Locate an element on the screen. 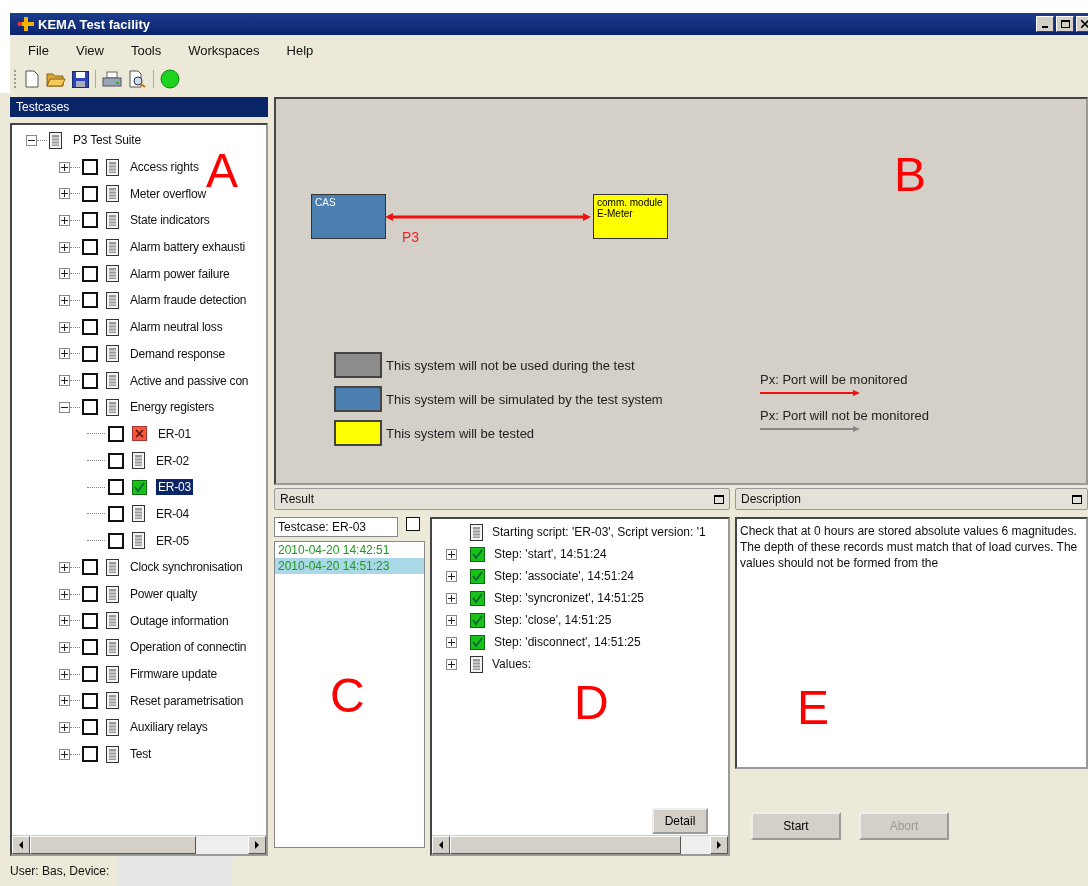 This screenshot has width=1088, height=886. tree-item: Operation of connectin is located at coordinates (188, 647).